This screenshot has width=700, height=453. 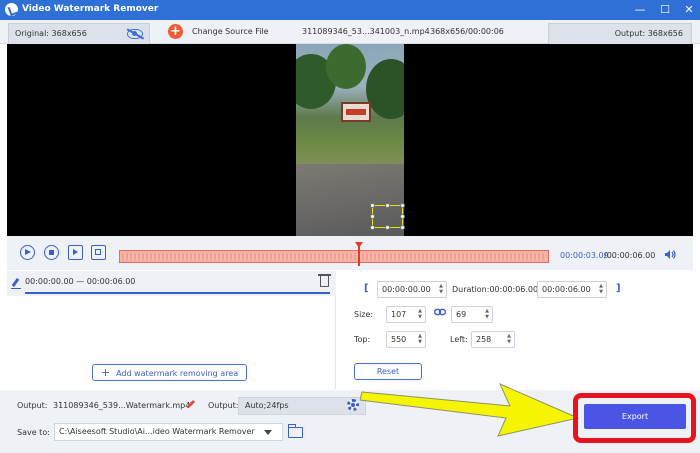 What do you see at coordinates (267, 405) in the screenshot?
I see `output-format-value: Auto;24fps` at bounding box center [267, 405].